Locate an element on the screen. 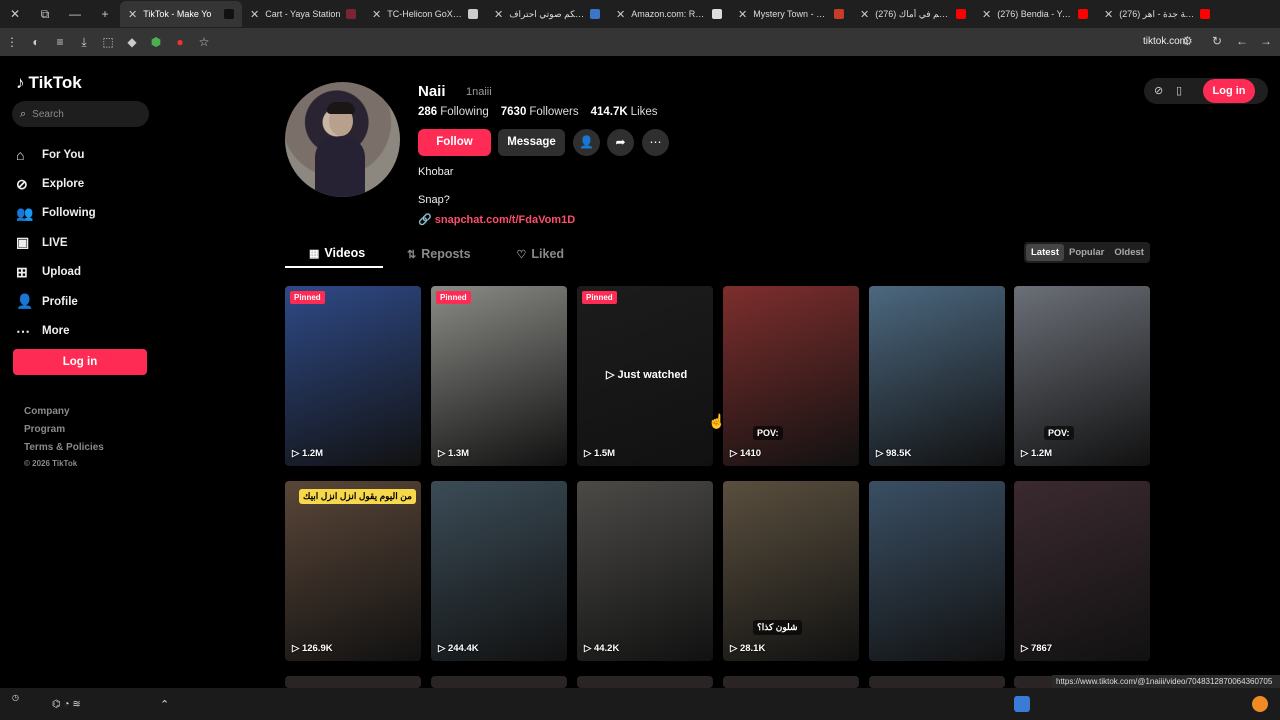 The height and width of the screenshot is (720, 1280). reload-icon: ↻ is located at coordinates (1217, 41).